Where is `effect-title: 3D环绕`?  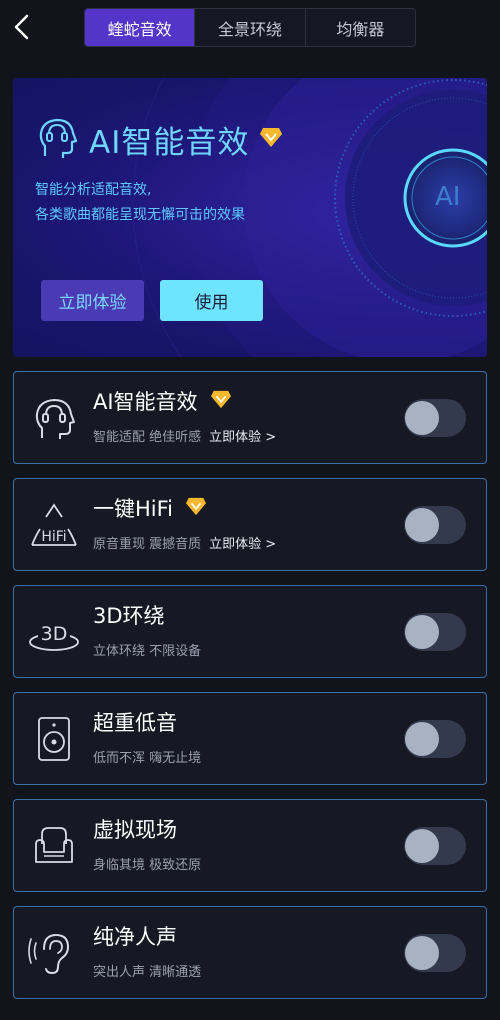 effect-title: 3D环绕 is located at coordinates (129, 615).